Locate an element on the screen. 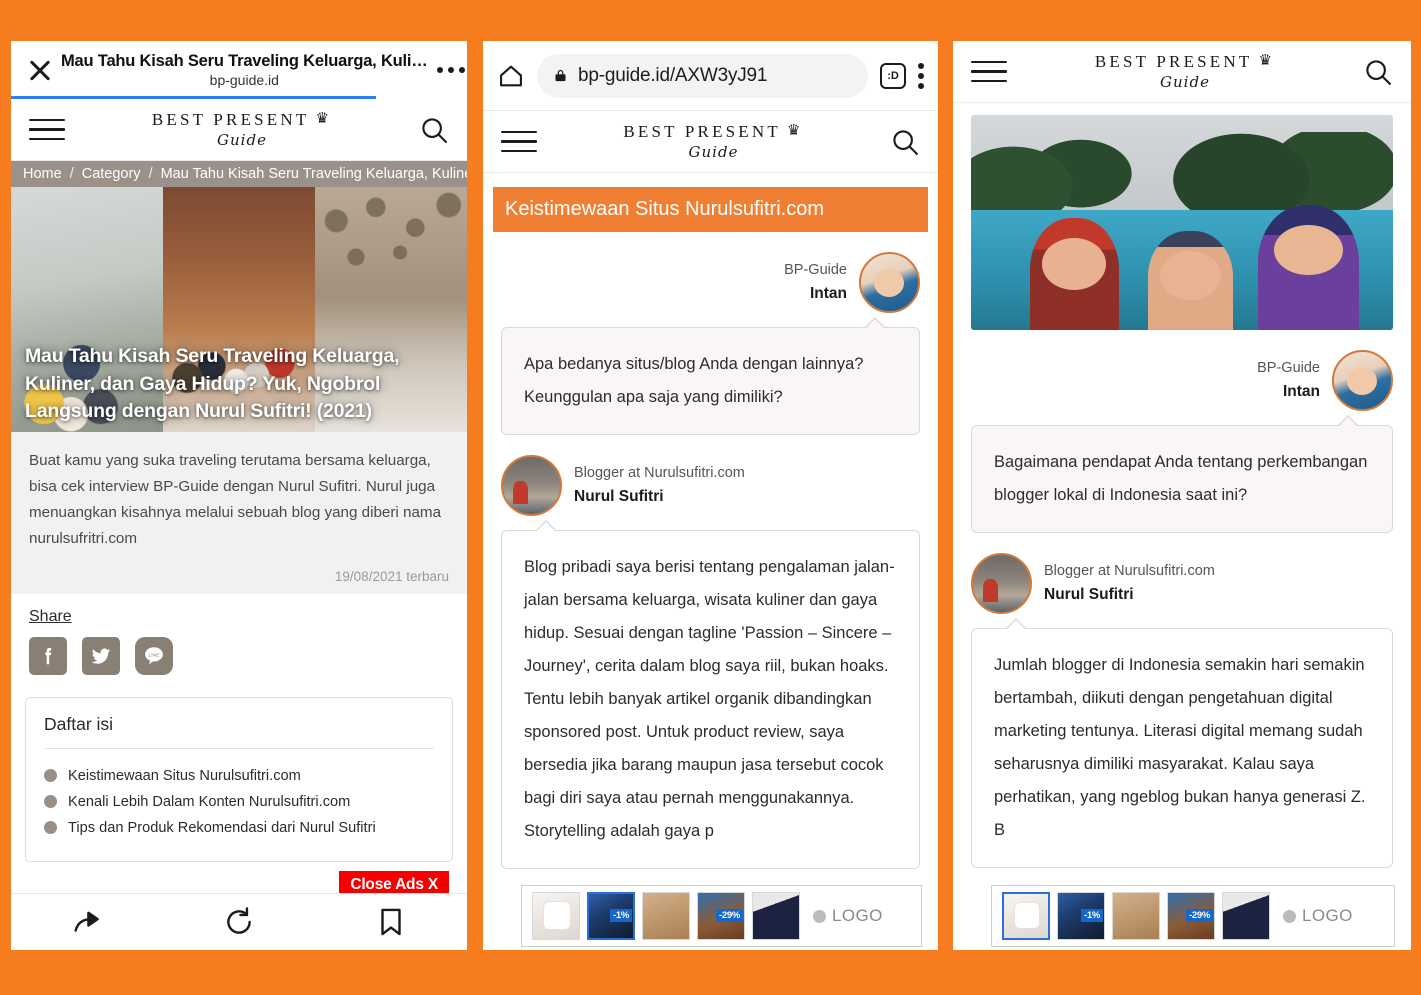 The height and width of the screenshot is (995, 1421). breadcrumb-item-home: Home is located at coordinates (42, 174).